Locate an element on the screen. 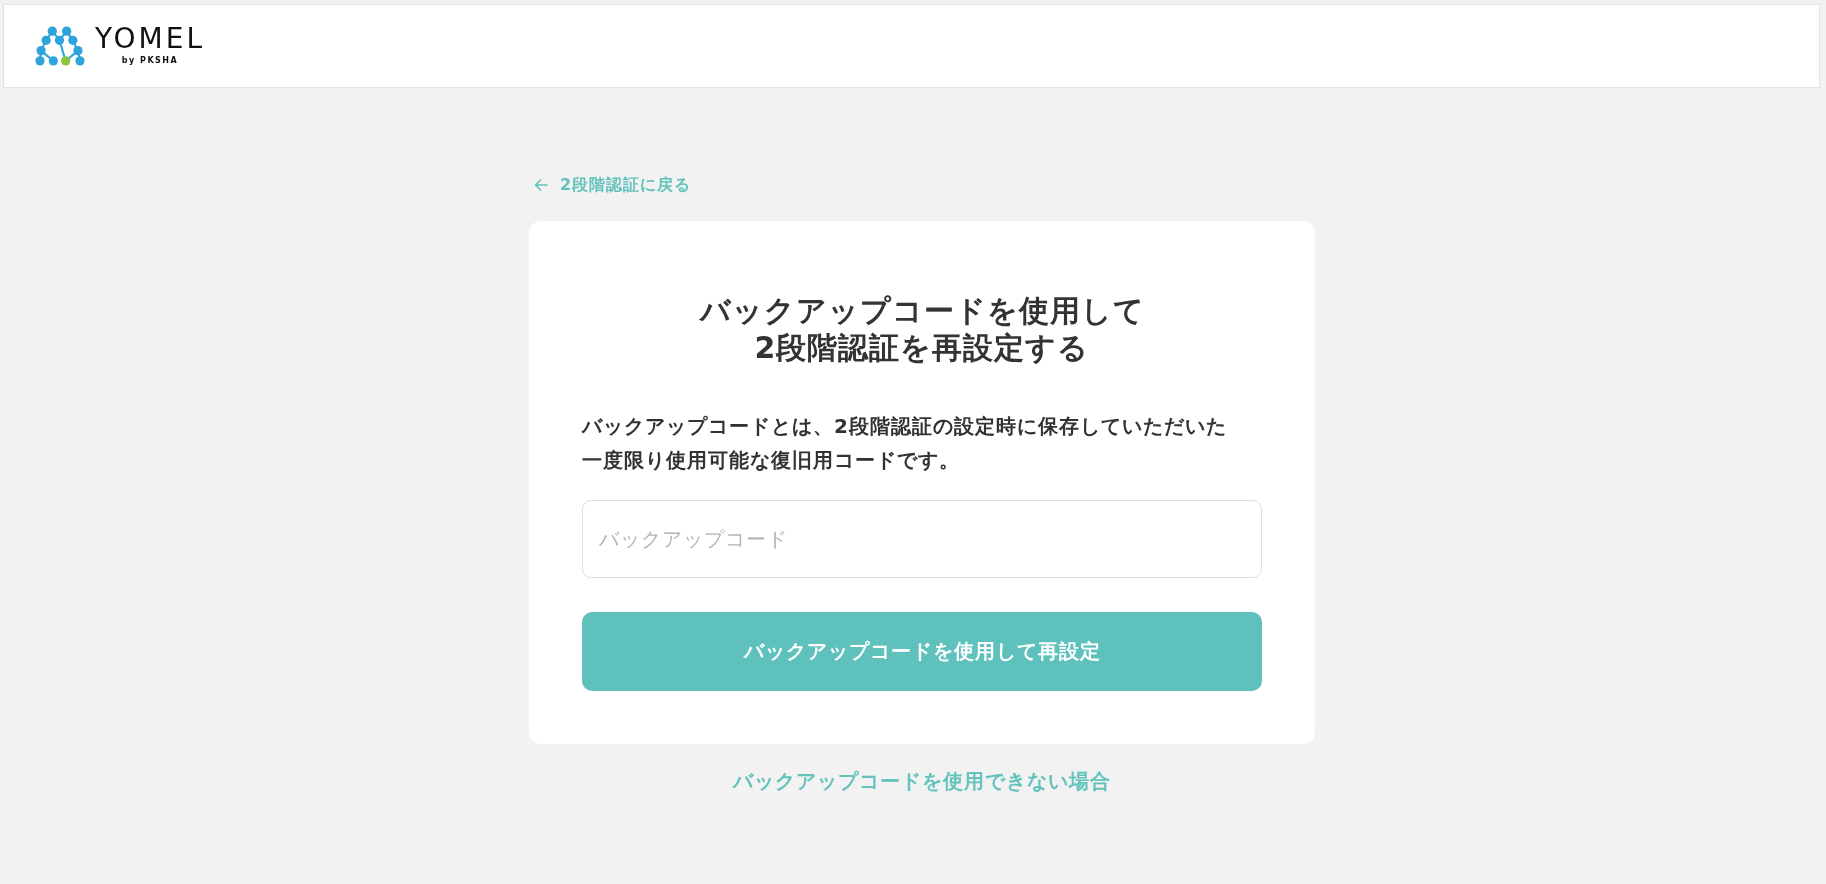 Image resolution: width=1826 pixels, height=884 pixels. page-title: バックアップコードを使用して2段階認証を再設定する is located at coordinates (922, 329).